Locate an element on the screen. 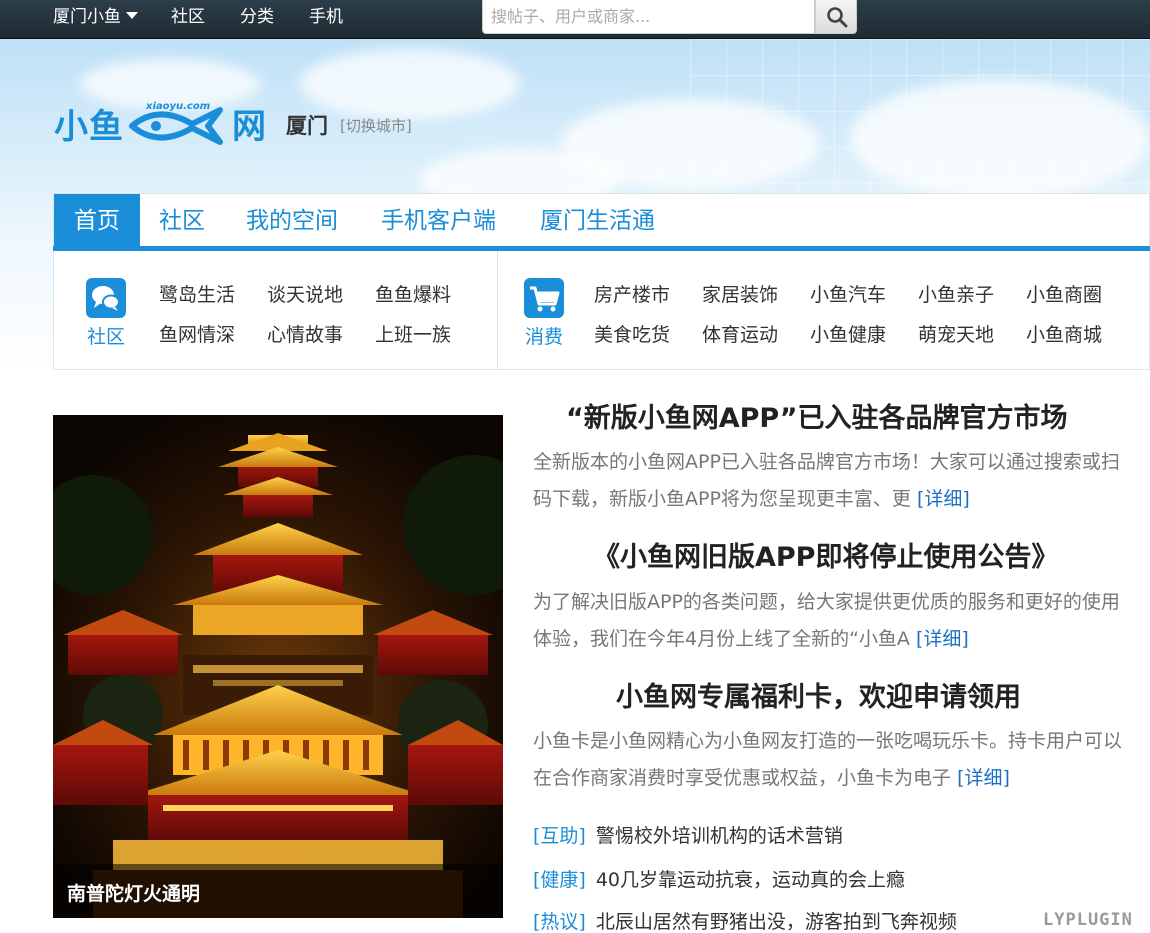 The width and height of the screenshot is (1150, 933). category-link: 小鱼商圈 is located at coordinates (1064, 293).